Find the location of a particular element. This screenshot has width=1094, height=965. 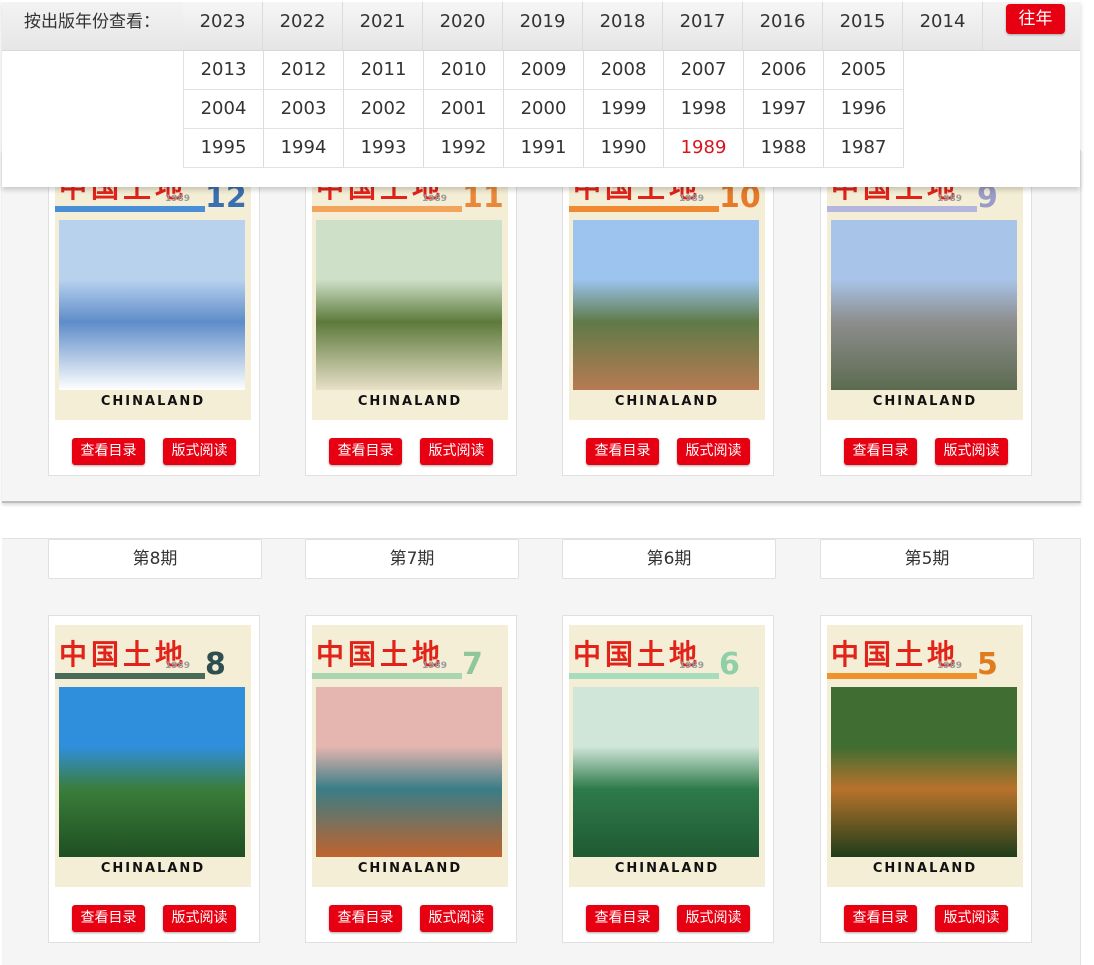

magazine-cover: 中国土地 1989 10 CHINALAND is located at coordinates (667, 289).